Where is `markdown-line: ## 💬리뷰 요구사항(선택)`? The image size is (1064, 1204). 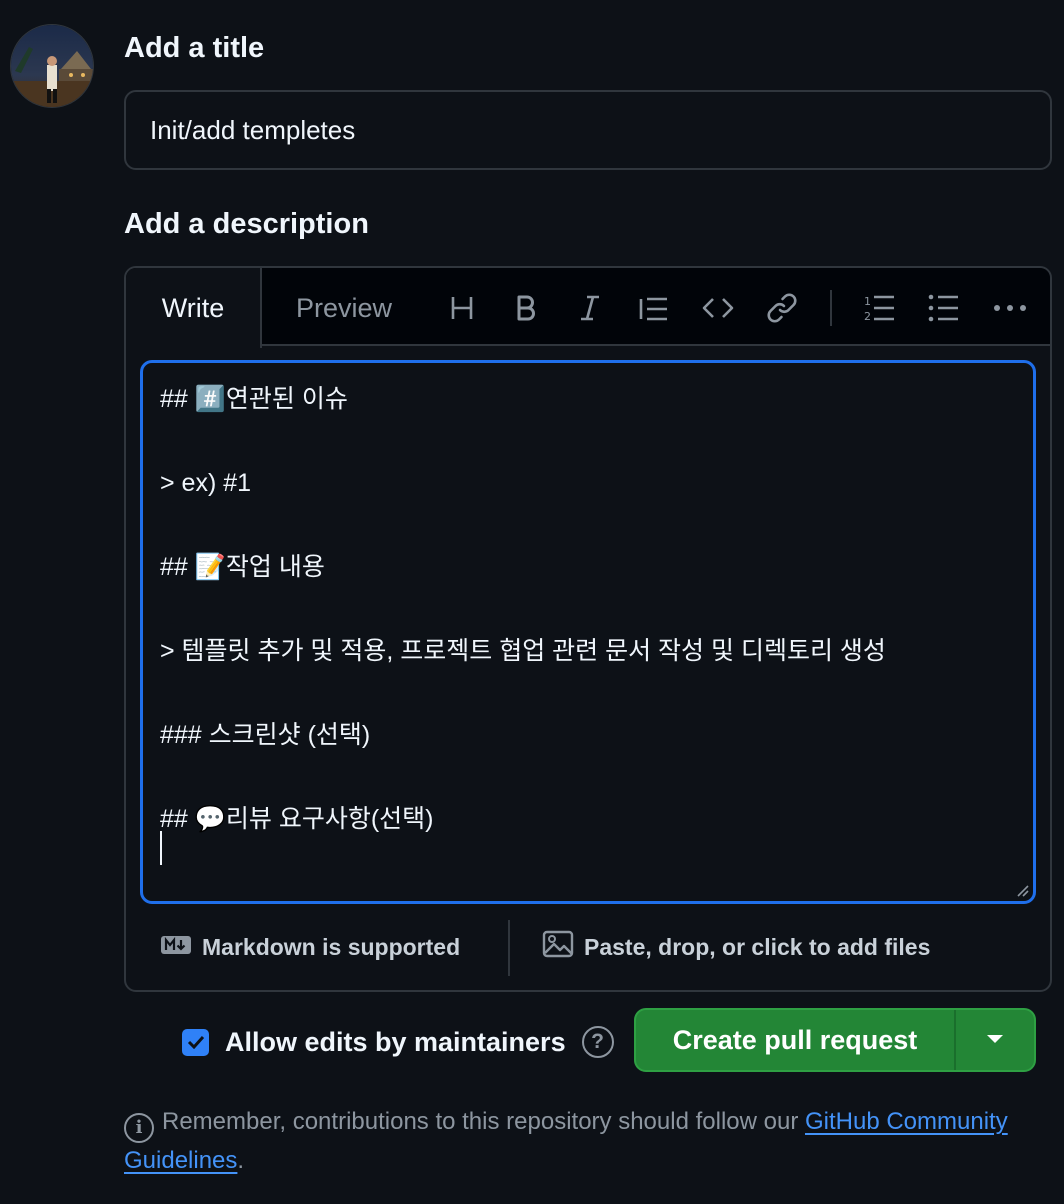
markdown-line: ## 💬리뷰 요구사항(선택) is located at coordinates (297, 819).